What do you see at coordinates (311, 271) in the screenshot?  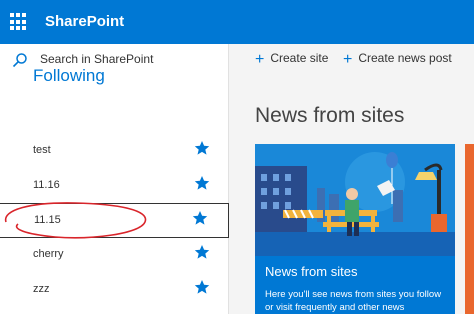 I see `news-card-heading: News from sites` at bounding box center [311, 271].